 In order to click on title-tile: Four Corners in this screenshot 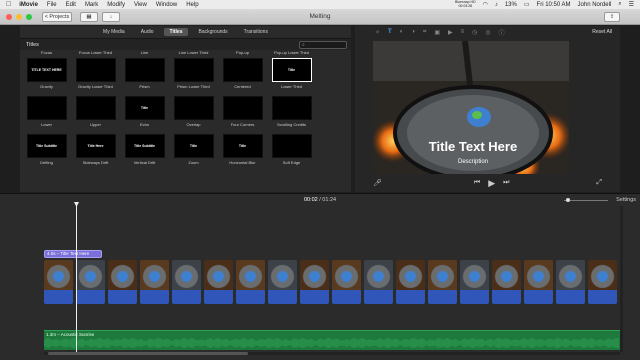, I will do `click(242, 115)`.